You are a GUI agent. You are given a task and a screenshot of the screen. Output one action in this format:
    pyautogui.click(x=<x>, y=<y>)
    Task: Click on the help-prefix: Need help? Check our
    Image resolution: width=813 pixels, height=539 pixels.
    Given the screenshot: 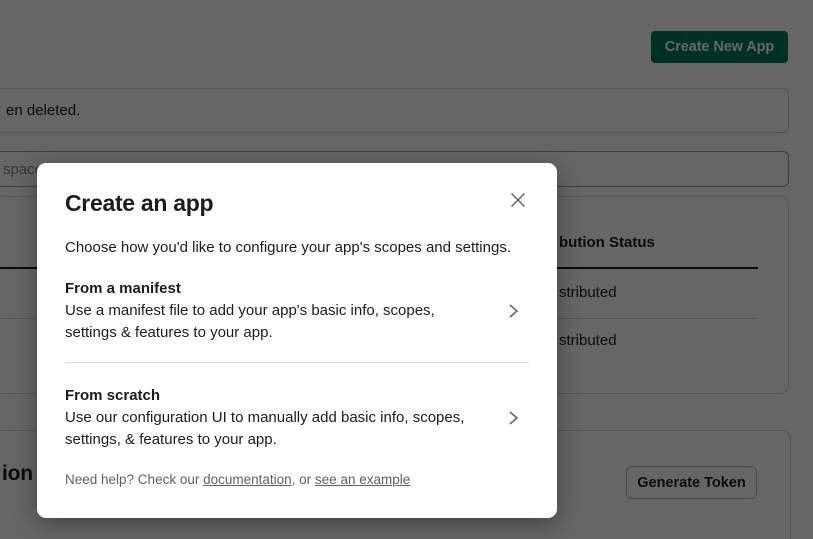 What is the action you would take?
    pyautogui.click(x=134, y=479)
    